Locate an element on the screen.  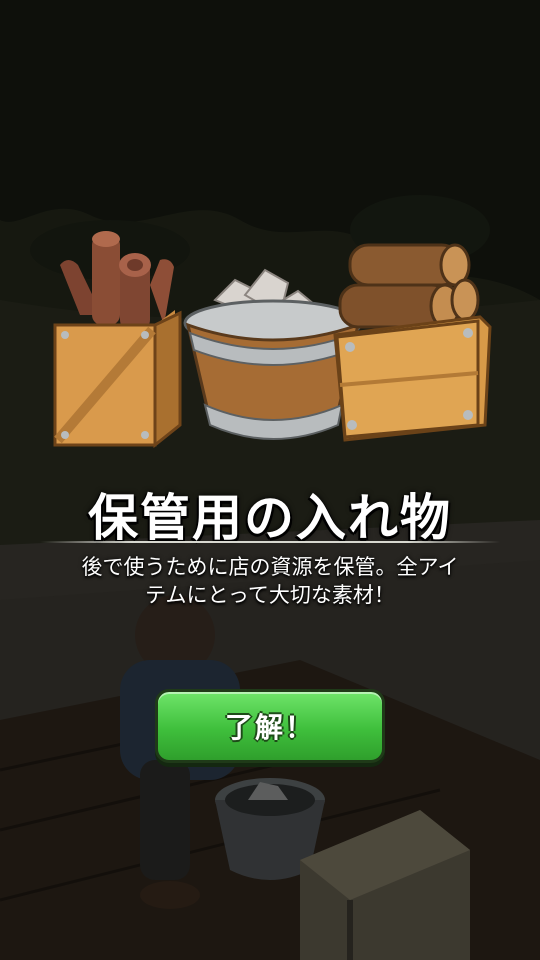
stone-bucket-icon is located at coordinates (273, 354).